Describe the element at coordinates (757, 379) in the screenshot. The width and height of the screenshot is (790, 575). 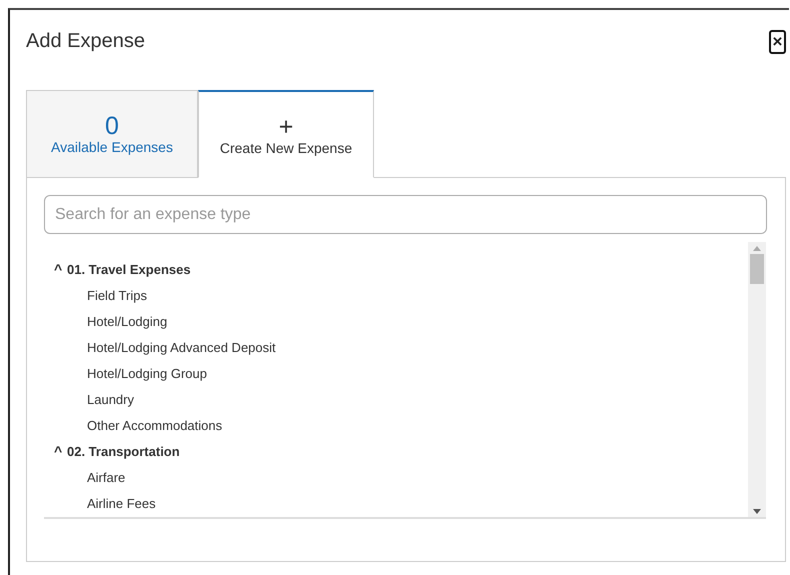
I see `scrollbar` at that location.